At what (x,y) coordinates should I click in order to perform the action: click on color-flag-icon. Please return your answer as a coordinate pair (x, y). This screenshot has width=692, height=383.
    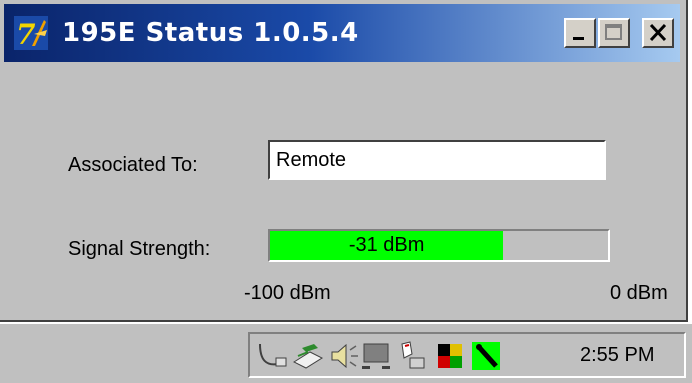
    Looking at the image, I should click on (450, 356).